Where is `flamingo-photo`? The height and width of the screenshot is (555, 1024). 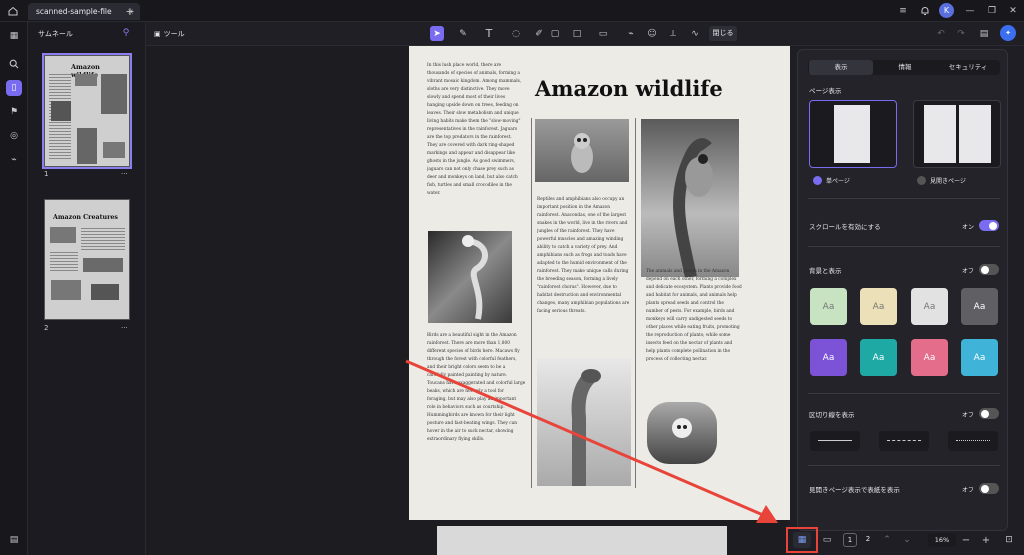
flamingo-photo is located at coordinates (470, 277).